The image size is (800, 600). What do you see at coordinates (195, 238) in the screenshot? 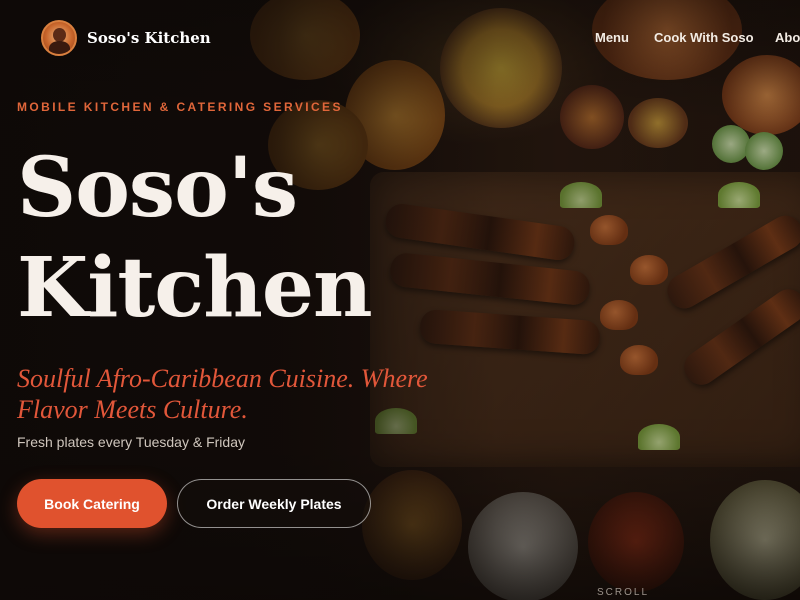
I see `hero-title: Soso's Kitchen` at bounding box center [195, 238].